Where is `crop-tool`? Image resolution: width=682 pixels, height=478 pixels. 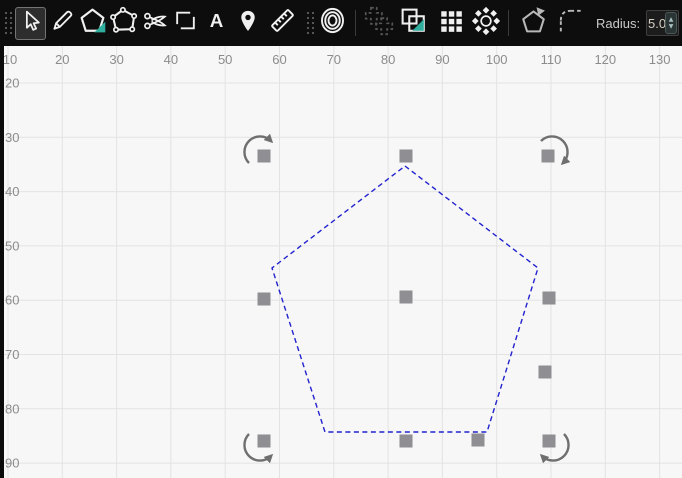
crop-tool is located at coordinates (185, 23).